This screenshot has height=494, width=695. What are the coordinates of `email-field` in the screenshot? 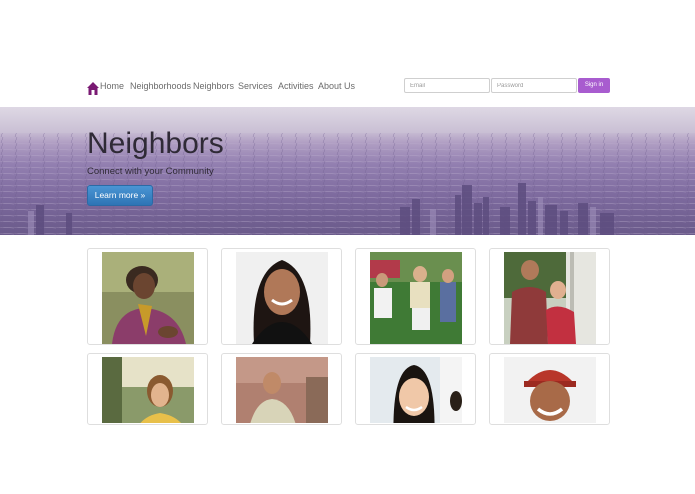 It's located at (447, 85).